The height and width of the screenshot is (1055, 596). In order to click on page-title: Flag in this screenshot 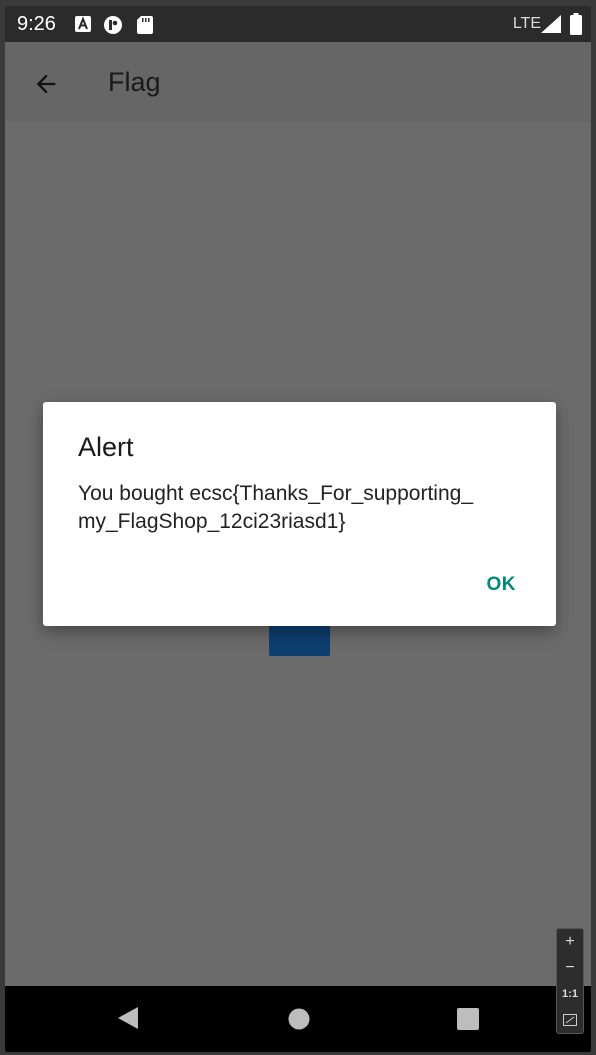, I will do `click(134, 82)`.